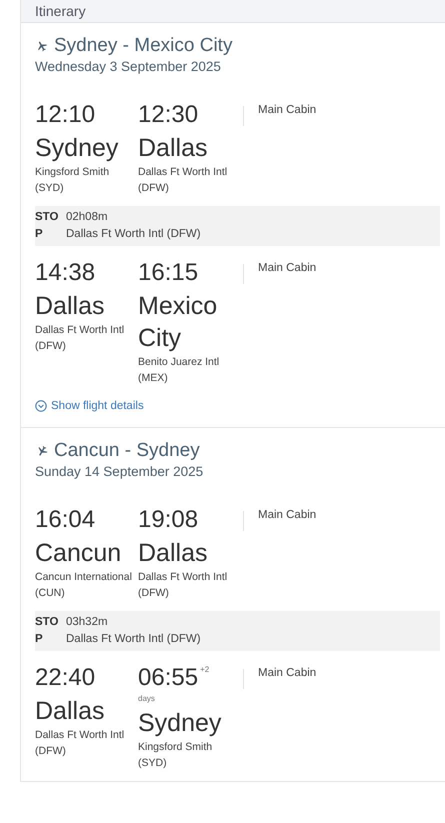  I want to click on arrival-time: 06:55, so click(168, 677).